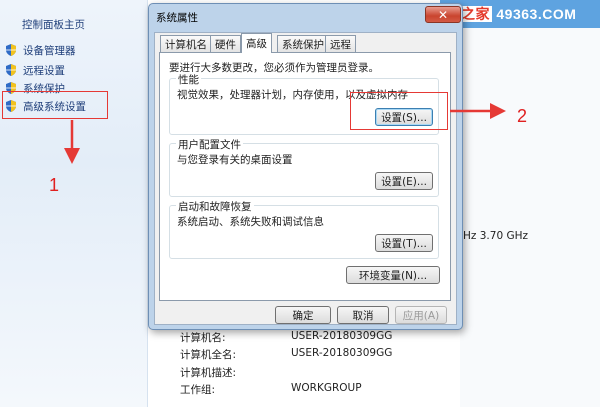 The image size is (600, 407). I want to click on cpu-speed-text: Hz 3.70 GHz, so click(496, 236).